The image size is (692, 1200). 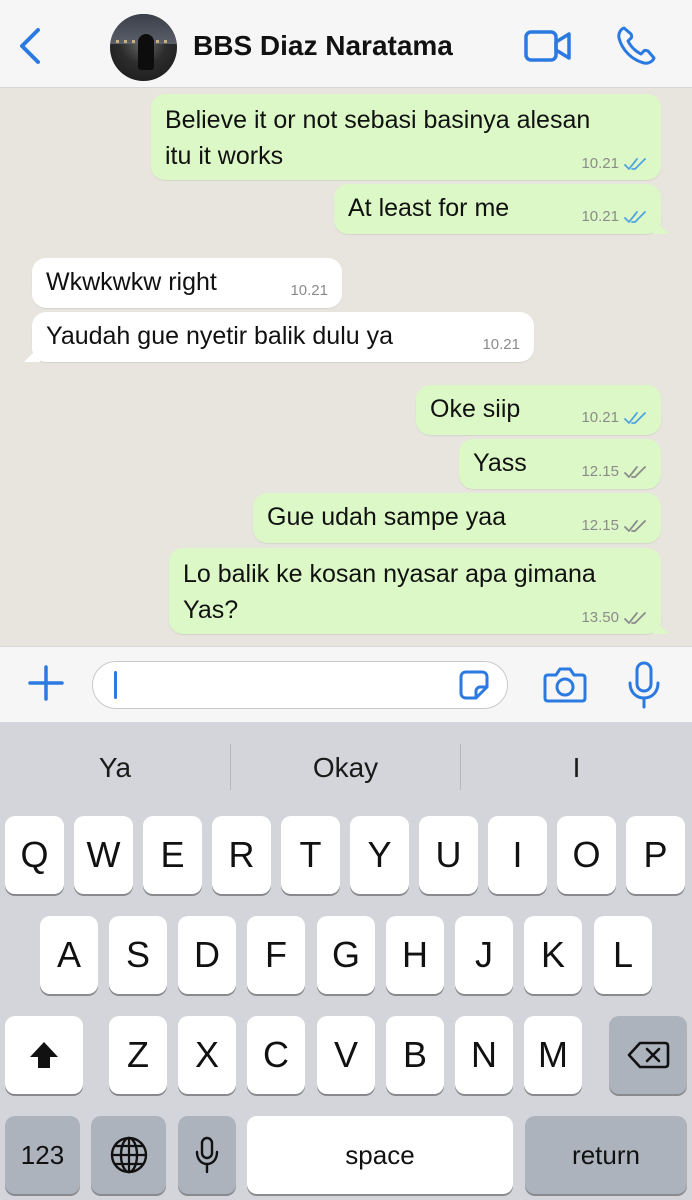 I want to click on key: B, so click(x=415, y=1055).